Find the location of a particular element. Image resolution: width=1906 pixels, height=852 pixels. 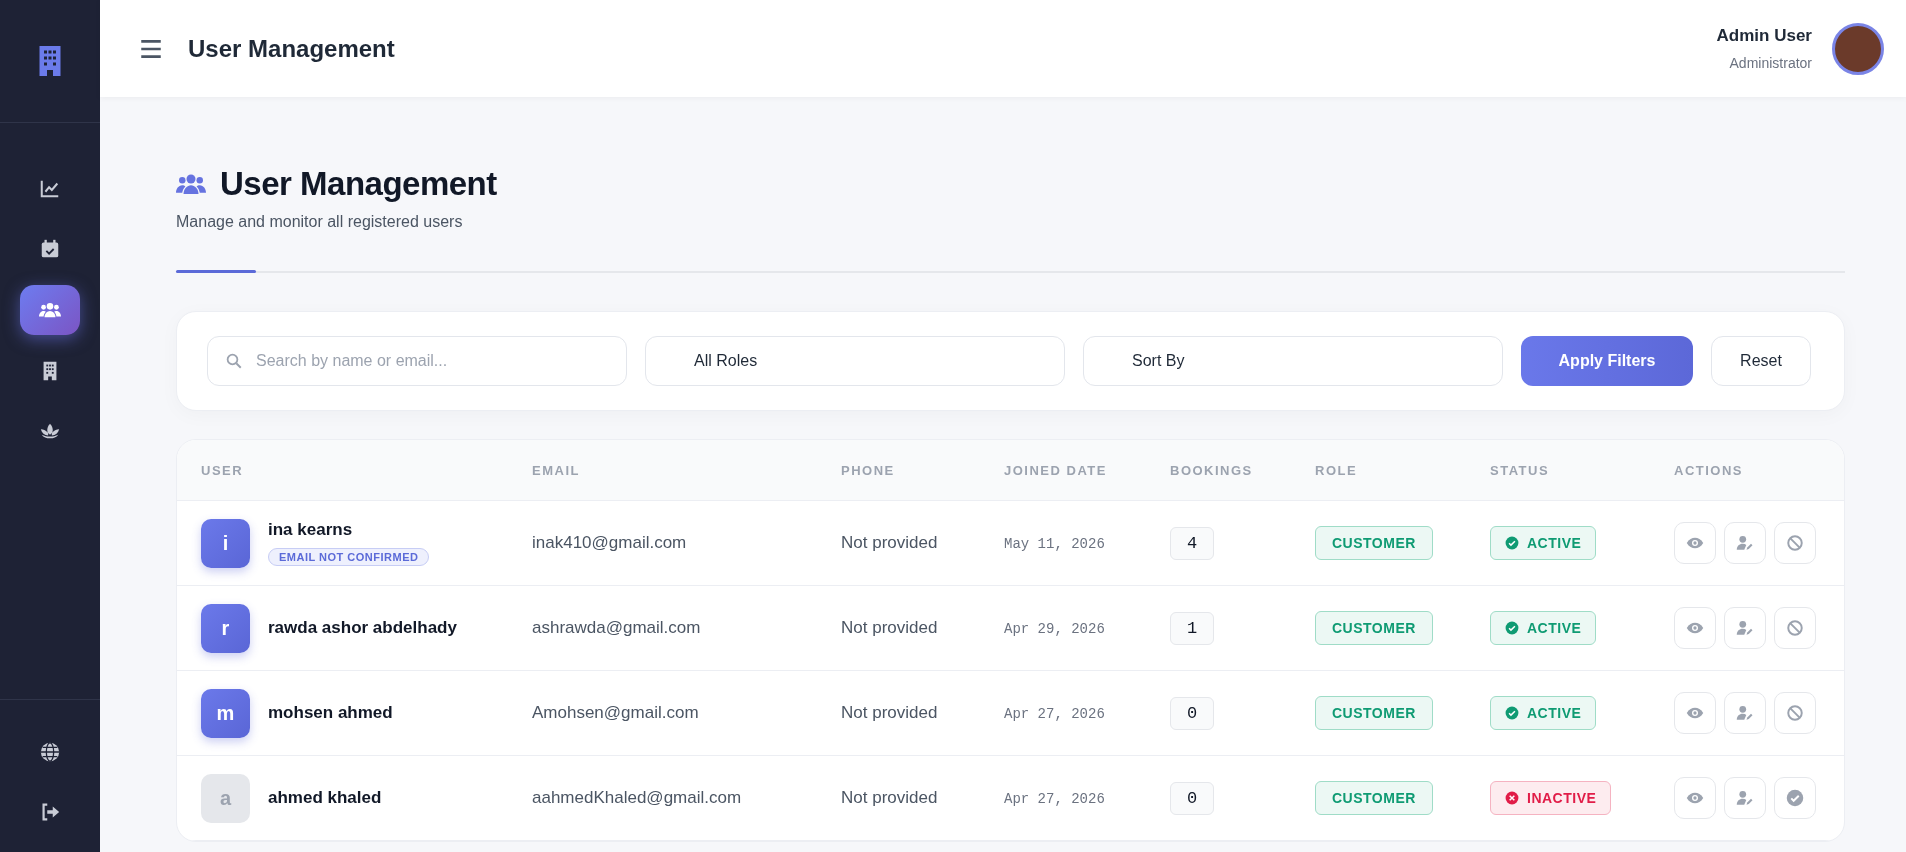

calendar-icon is located at coordinates (50, 249).